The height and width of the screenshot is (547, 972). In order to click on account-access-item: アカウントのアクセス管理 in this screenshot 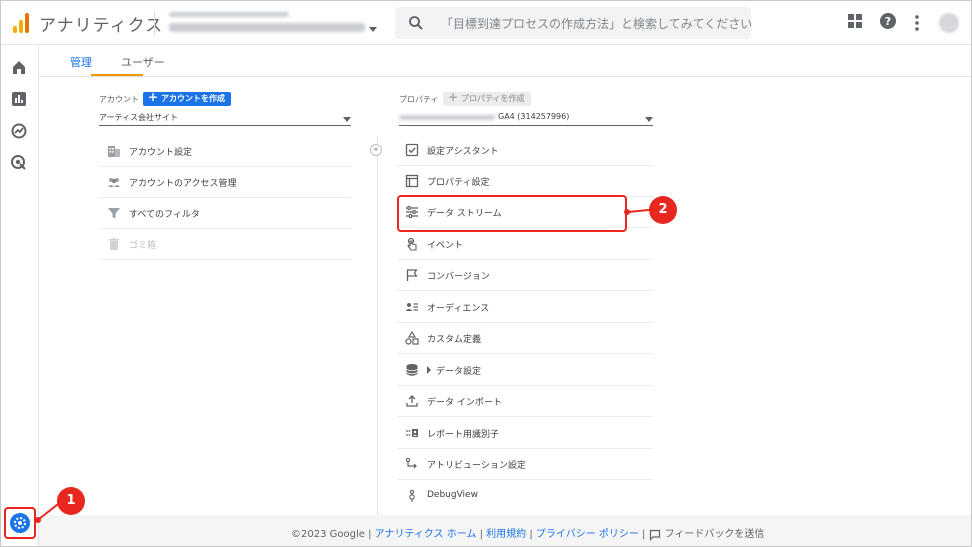, I will do `click(225, 182)`.